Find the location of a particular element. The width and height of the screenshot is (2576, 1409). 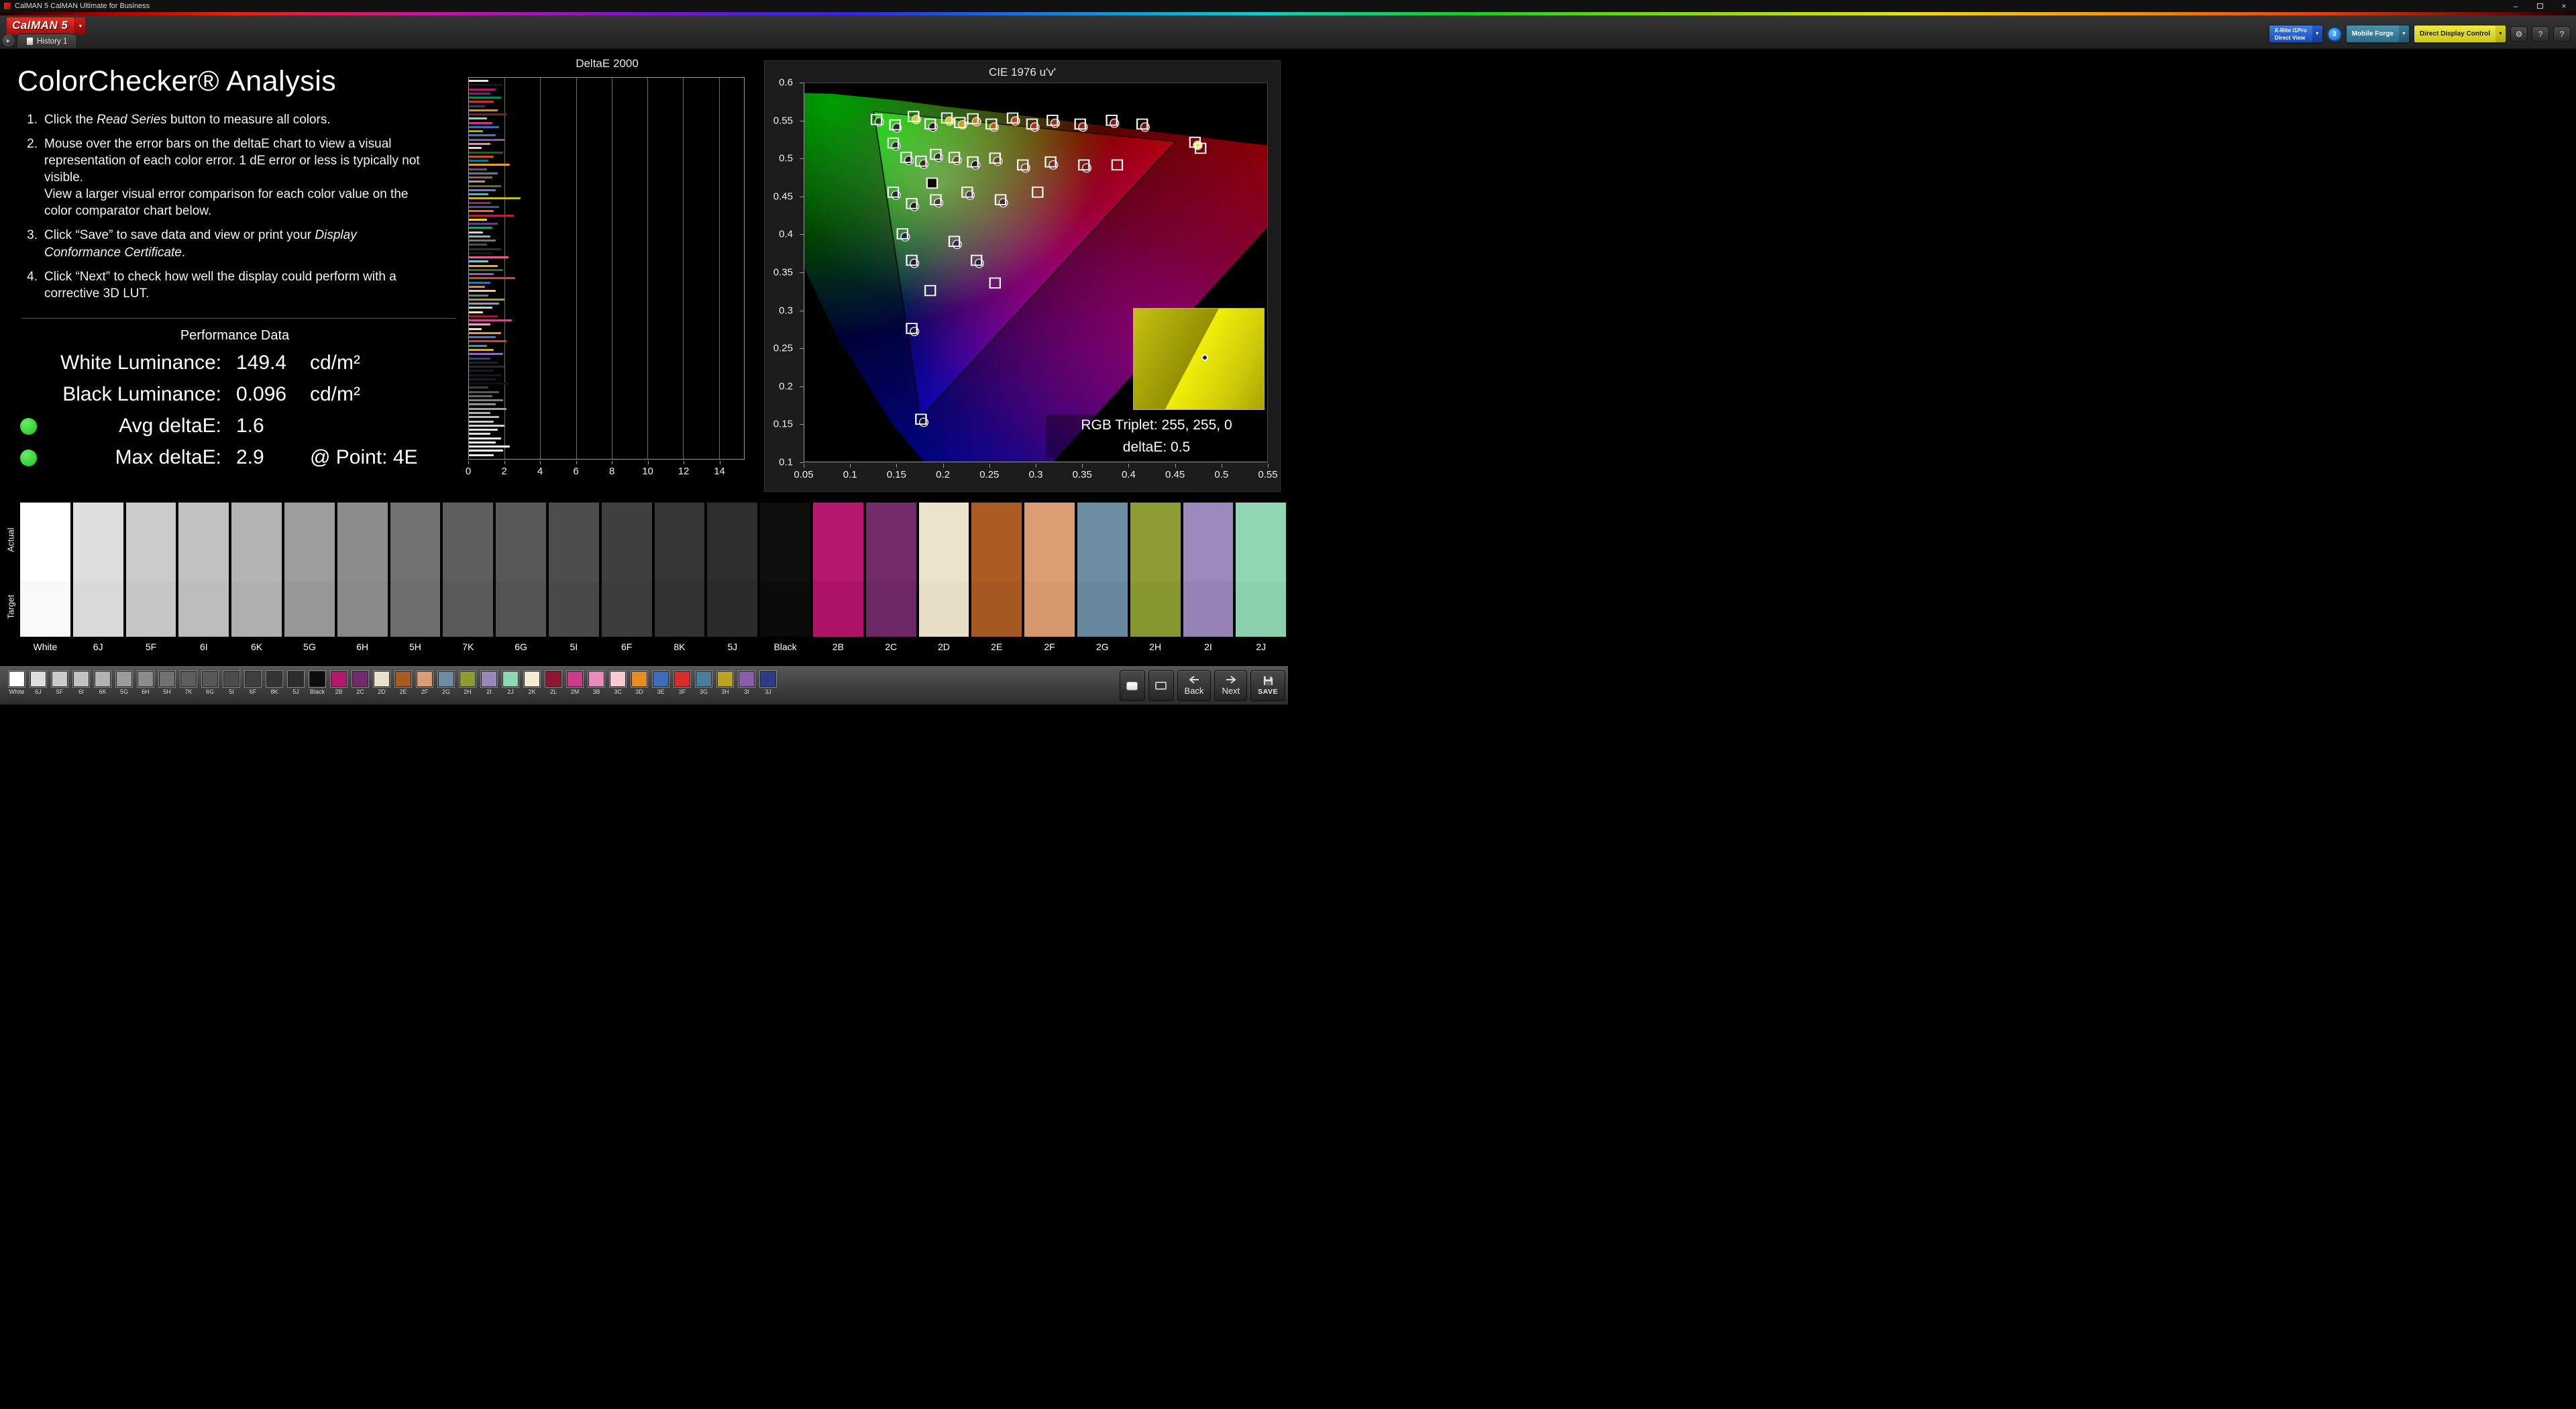

patch-swatch-button: 6J is located at coordinates (38, 682).